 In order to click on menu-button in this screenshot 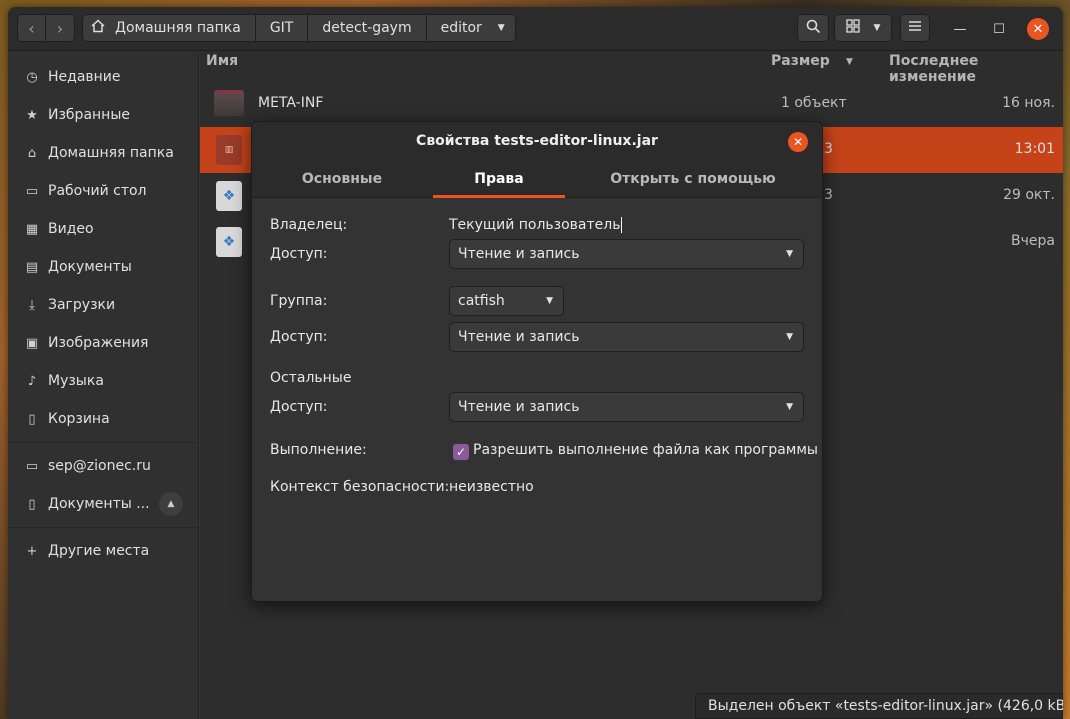, I will do `click(915, 28)`.